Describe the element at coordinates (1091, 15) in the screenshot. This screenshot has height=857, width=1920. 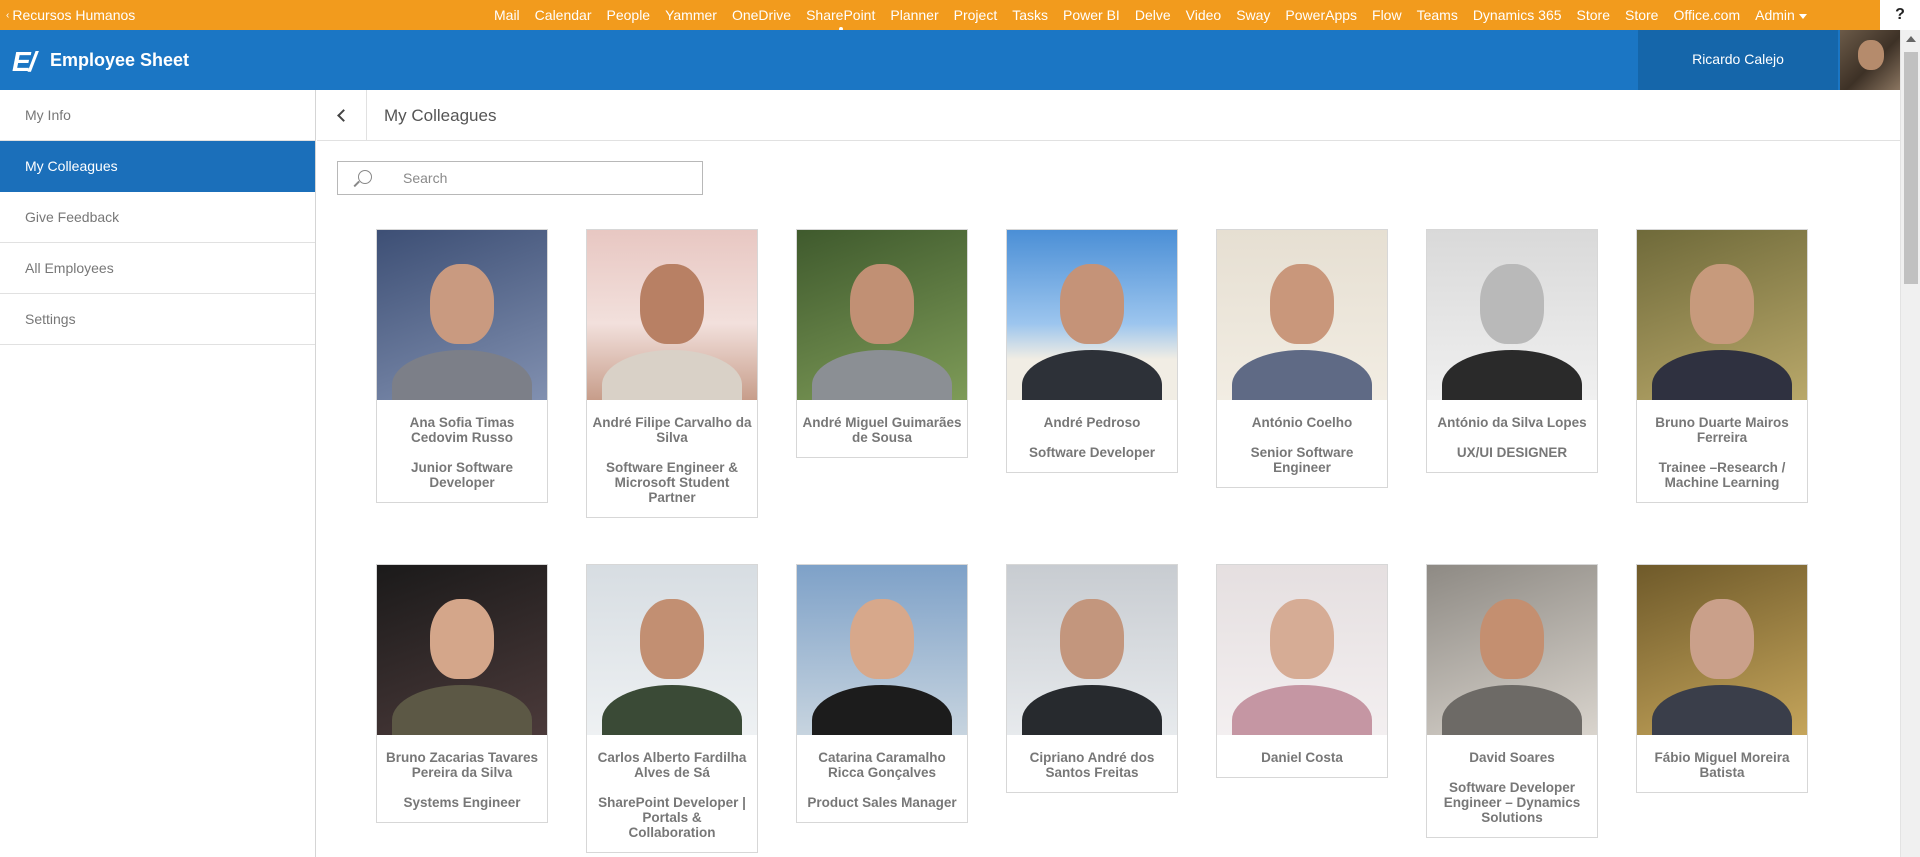
I see `suite-link-power-bi: Power BI` at that location.